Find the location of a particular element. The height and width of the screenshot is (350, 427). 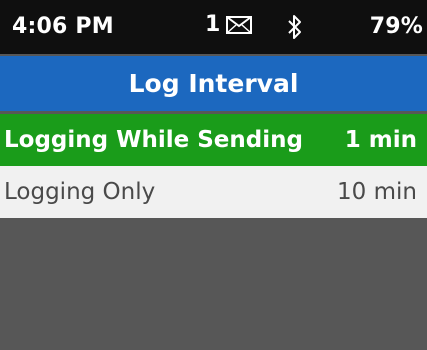

option-value: 10 min is located at coordinates (377, 192).